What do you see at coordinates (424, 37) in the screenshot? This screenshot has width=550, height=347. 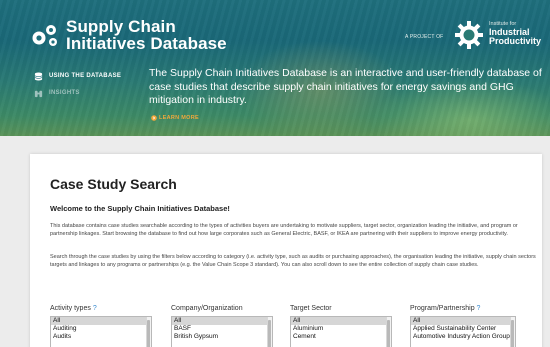 I see `project-of-label: A PROJECT OF` at bounding box center [424, 37].